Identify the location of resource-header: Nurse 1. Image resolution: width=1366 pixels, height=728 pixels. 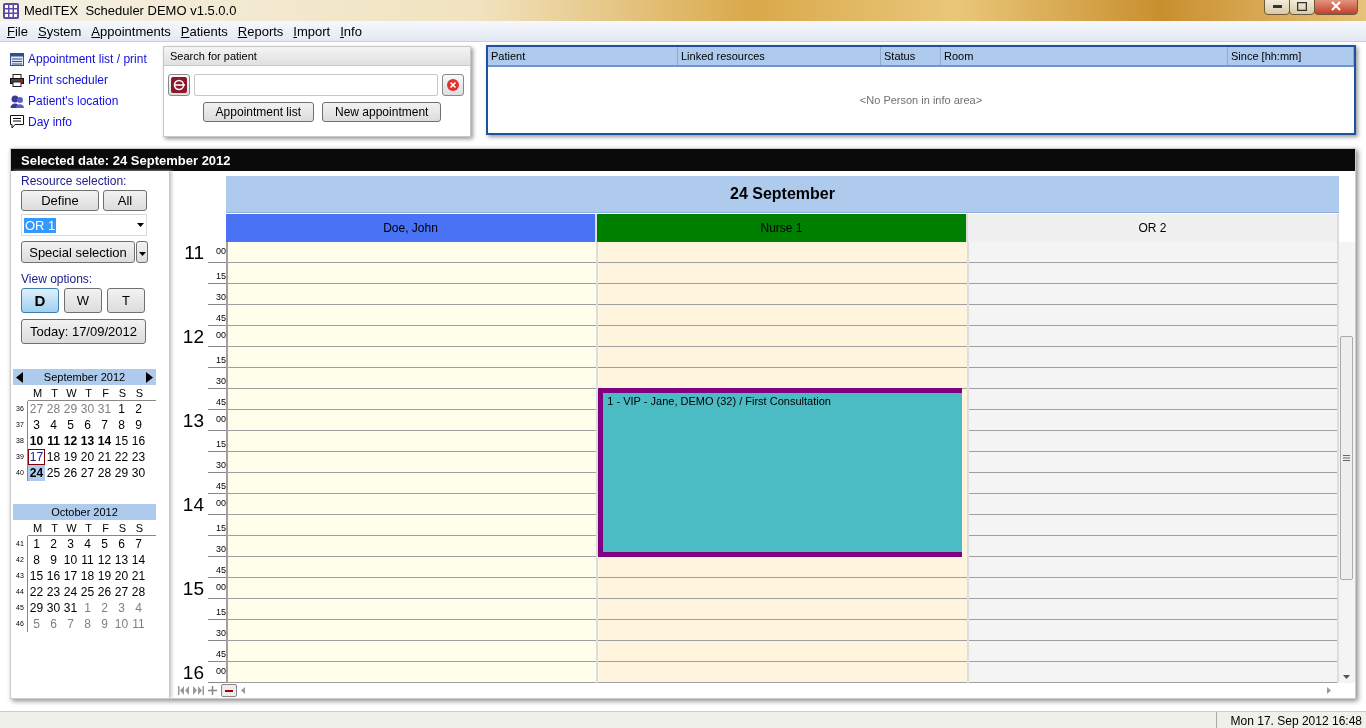
(782, 228).